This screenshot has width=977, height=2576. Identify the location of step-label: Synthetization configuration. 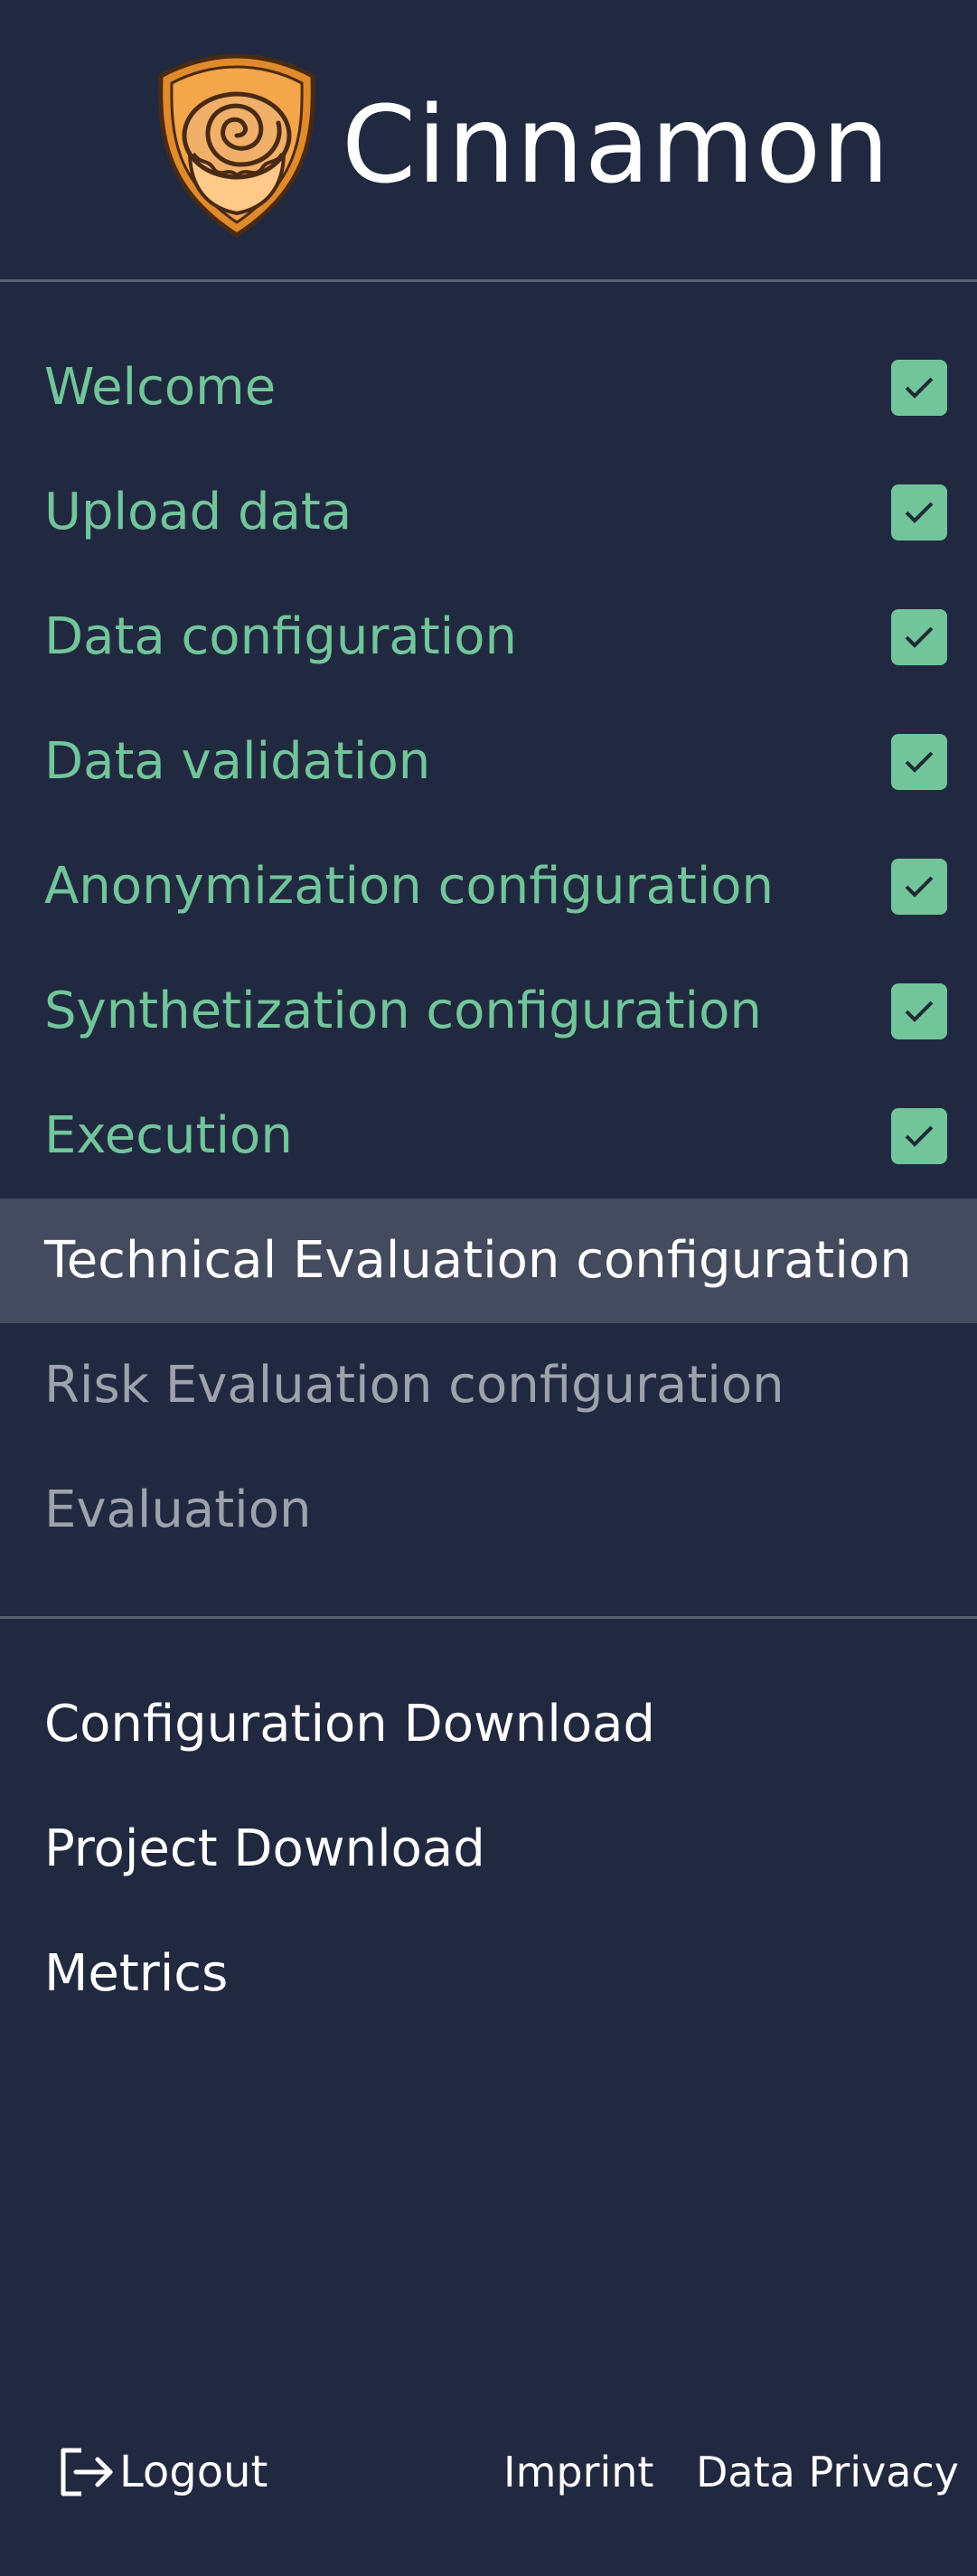
(403, 1011).